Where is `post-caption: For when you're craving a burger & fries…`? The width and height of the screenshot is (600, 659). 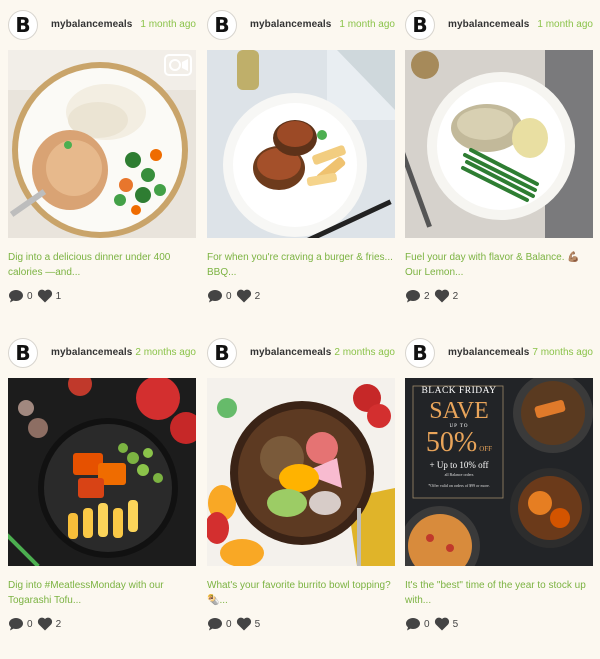 post-caption: For when you're craving a burger & fries… is located at coordinates (301, 265).